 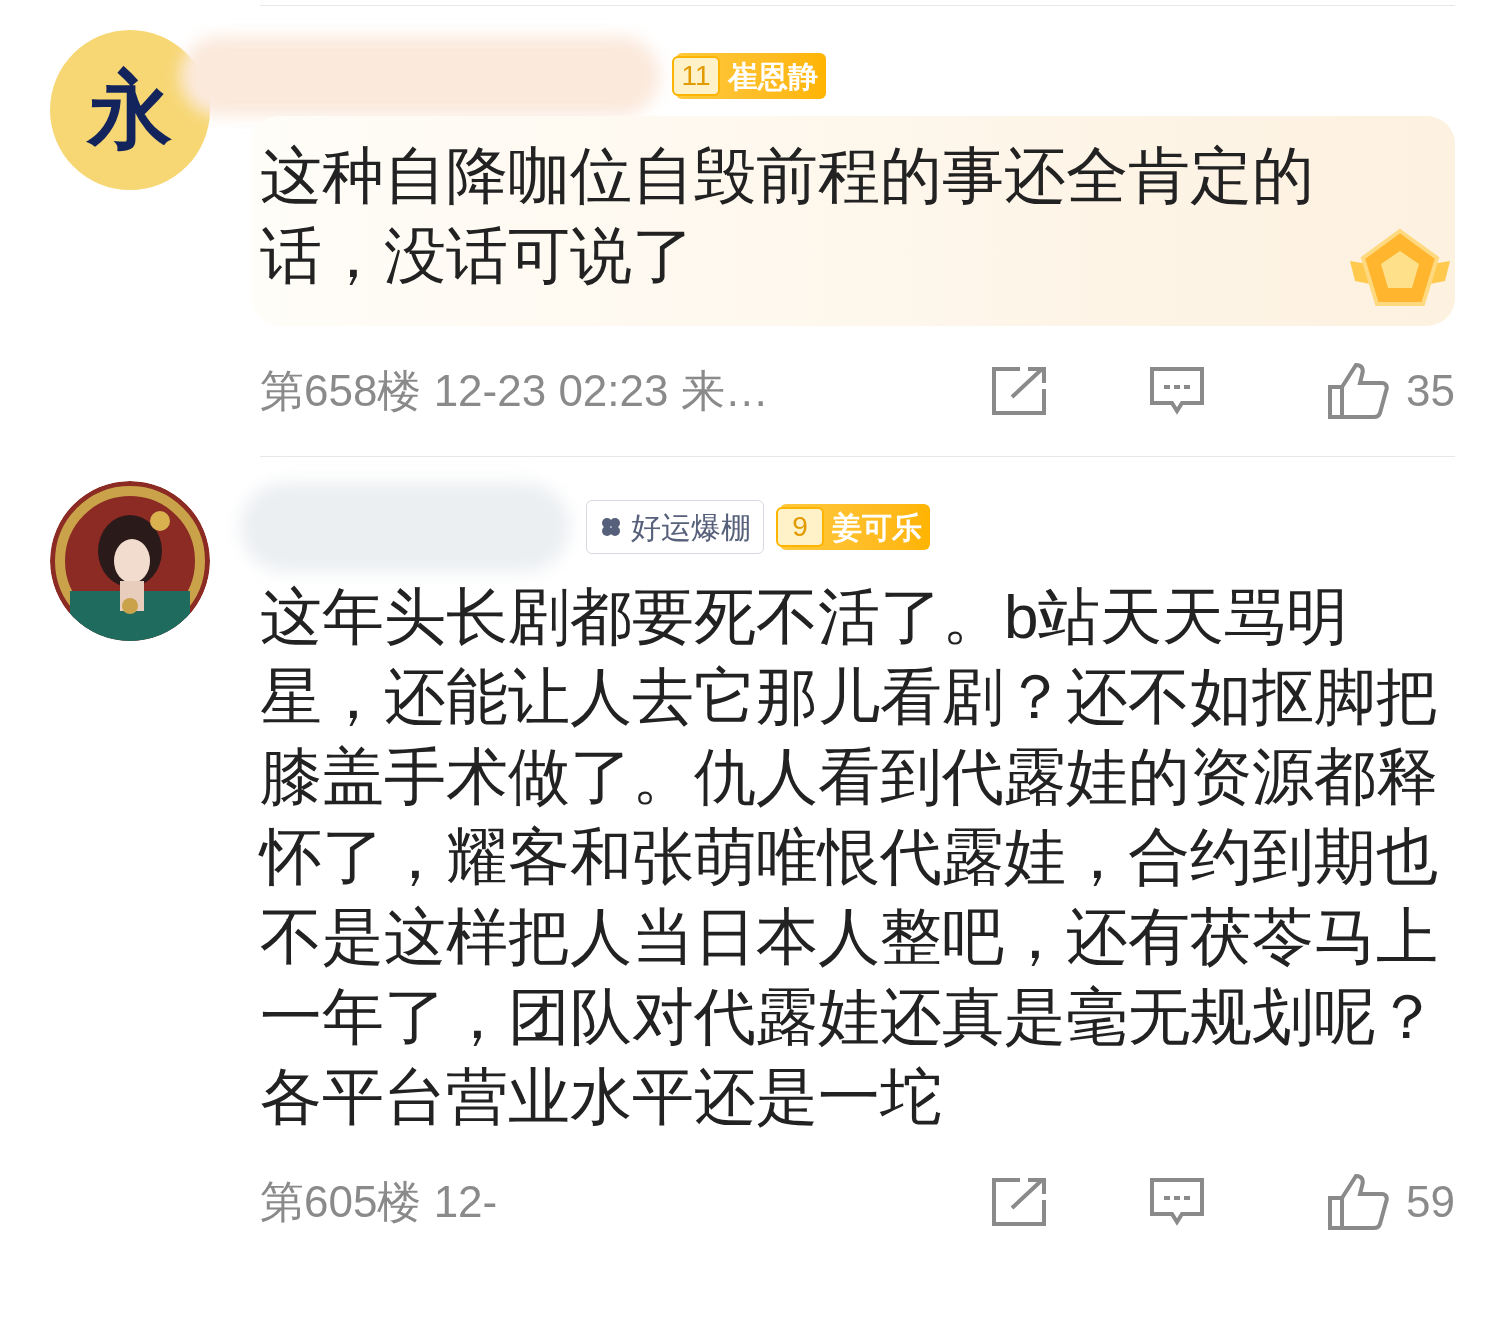 I want to click on fan-name: 崔恩静, so click(x=773, y=76).